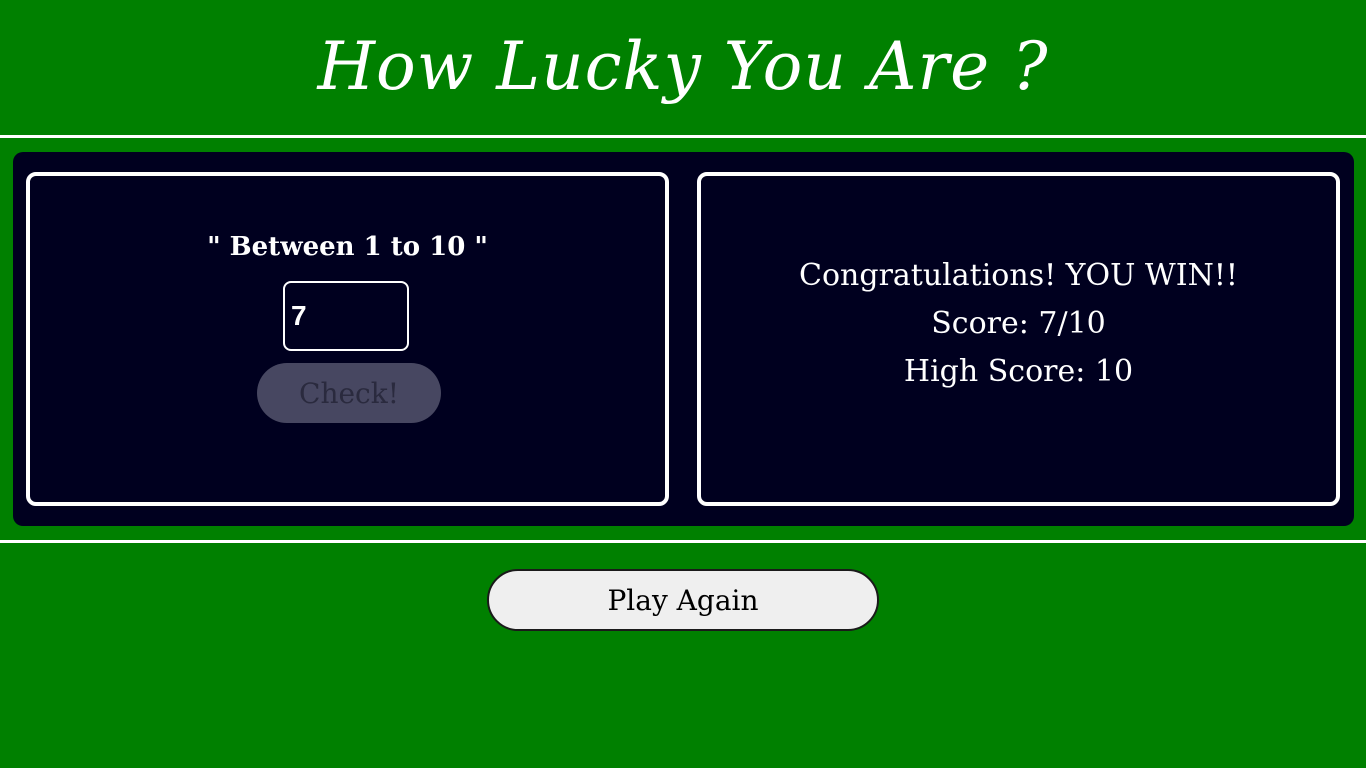 This screenshot has height=768, width=1366. I want to click on range-label: " Between 1 to 10 ", so click(347, 247).